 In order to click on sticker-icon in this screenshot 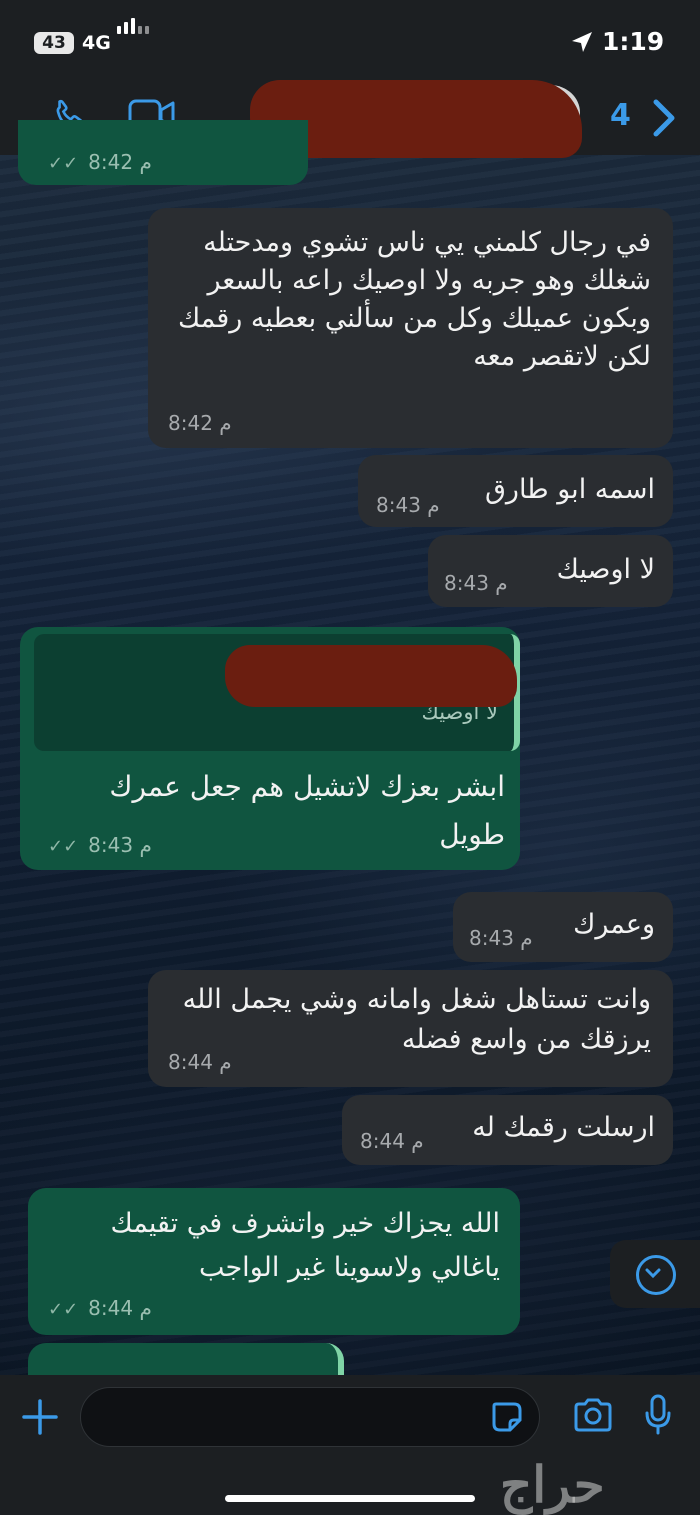, I will do `click(507, 1417)`.